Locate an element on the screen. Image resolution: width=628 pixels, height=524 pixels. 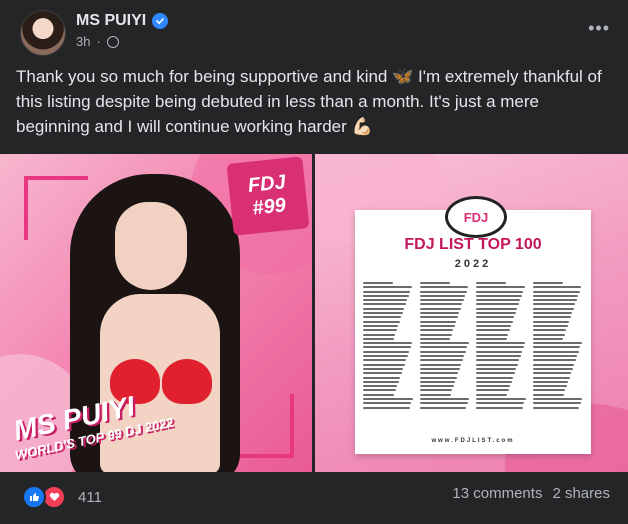
avatar is located at coordinates (43, 33).